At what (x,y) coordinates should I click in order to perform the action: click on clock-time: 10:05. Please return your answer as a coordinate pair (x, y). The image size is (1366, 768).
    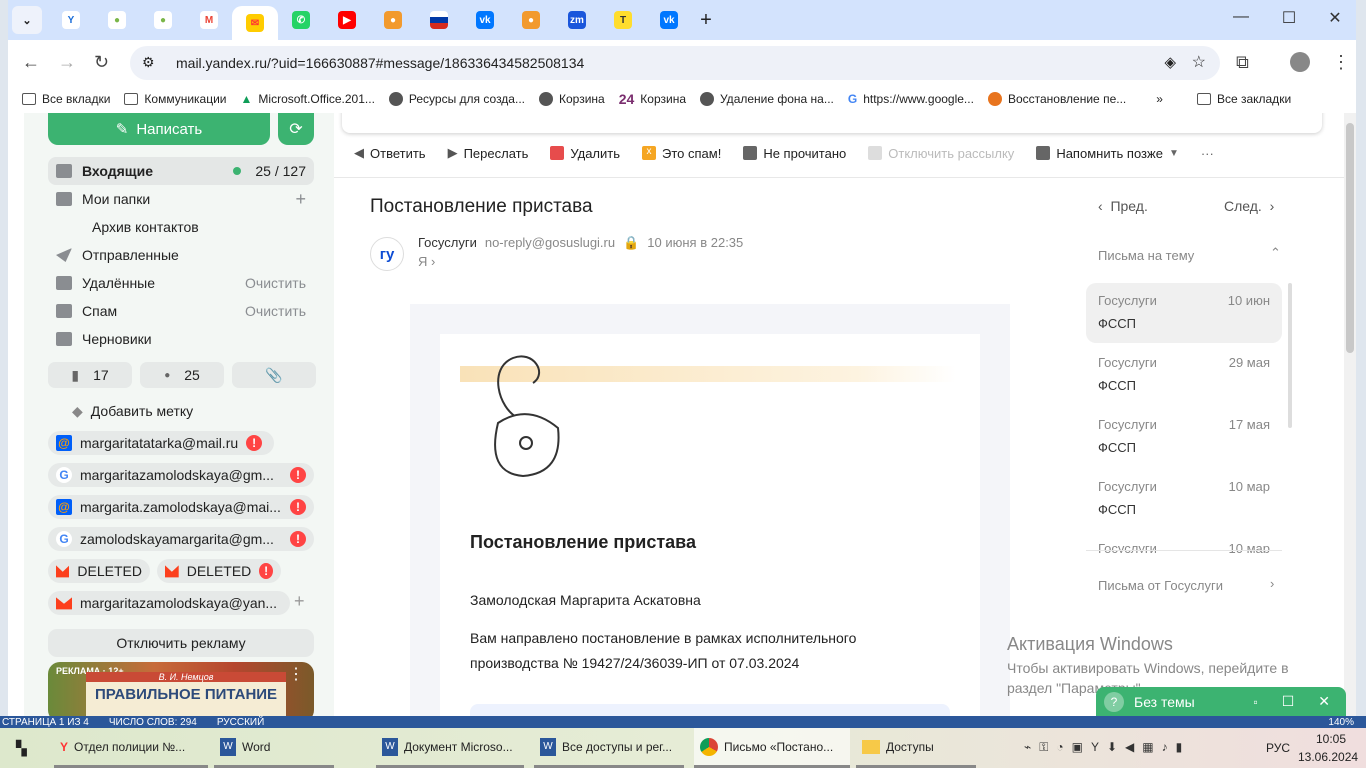
    Looking at the image, I should click on (1331, 739).